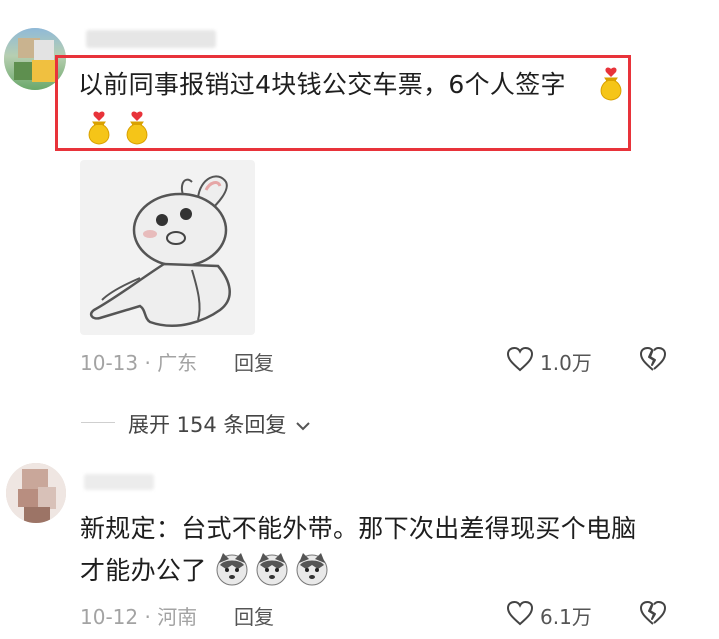 This screenshot has width=719, height=639. I want to click on sticker-image, so click(167, 247).